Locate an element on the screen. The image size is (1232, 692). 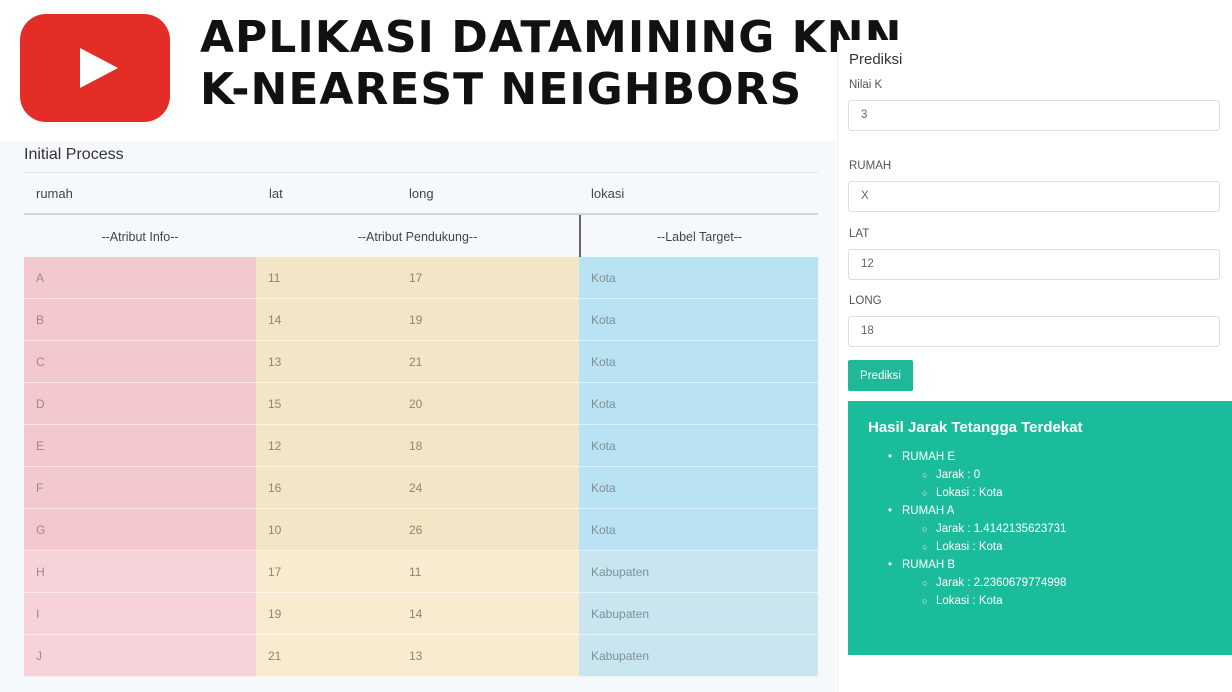
cell-long: 24 is located at coordinates (416, 488).